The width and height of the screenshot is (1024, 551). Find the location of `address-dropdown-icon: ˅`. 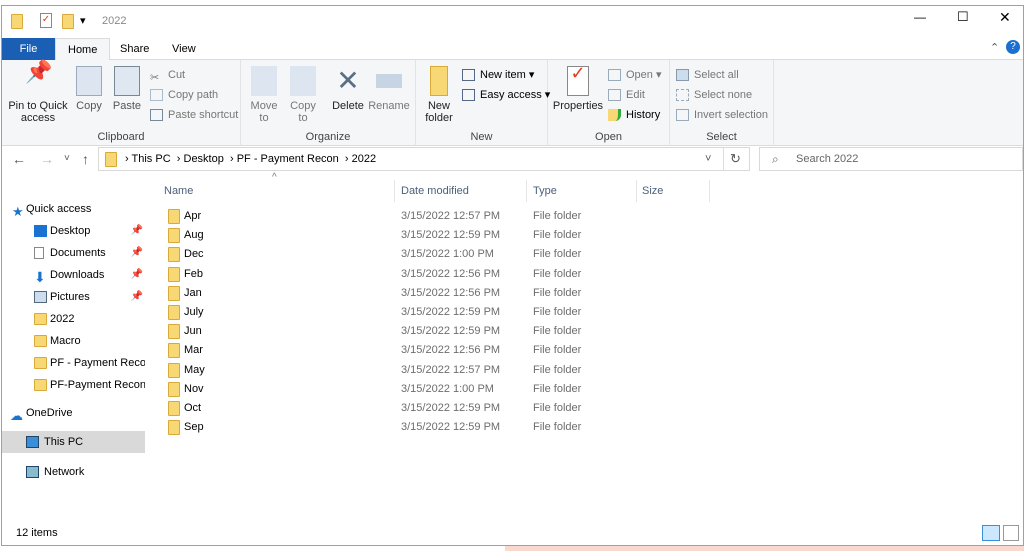

address-dropdown-icon: ˅ is located at coordinates (708, 159).